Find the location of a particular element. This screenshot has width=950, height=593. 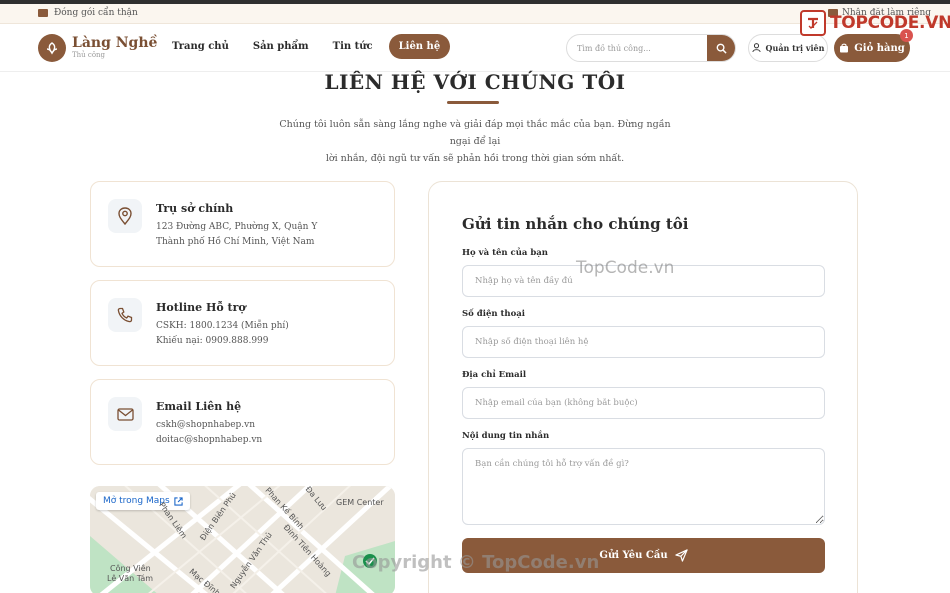

logo-tagline: Thủ công is located at coordinates (89, 55).